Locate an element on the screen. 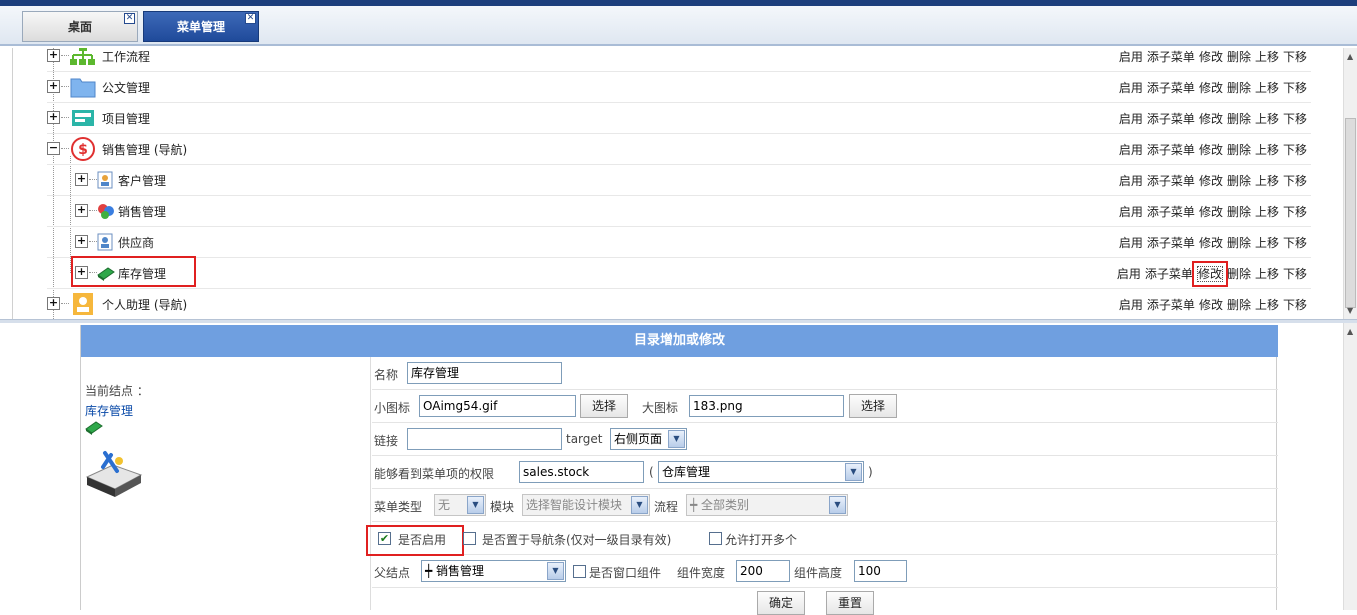  parent-select: ┿ 销售管理 ▼ is located at coordinates (493, 571).